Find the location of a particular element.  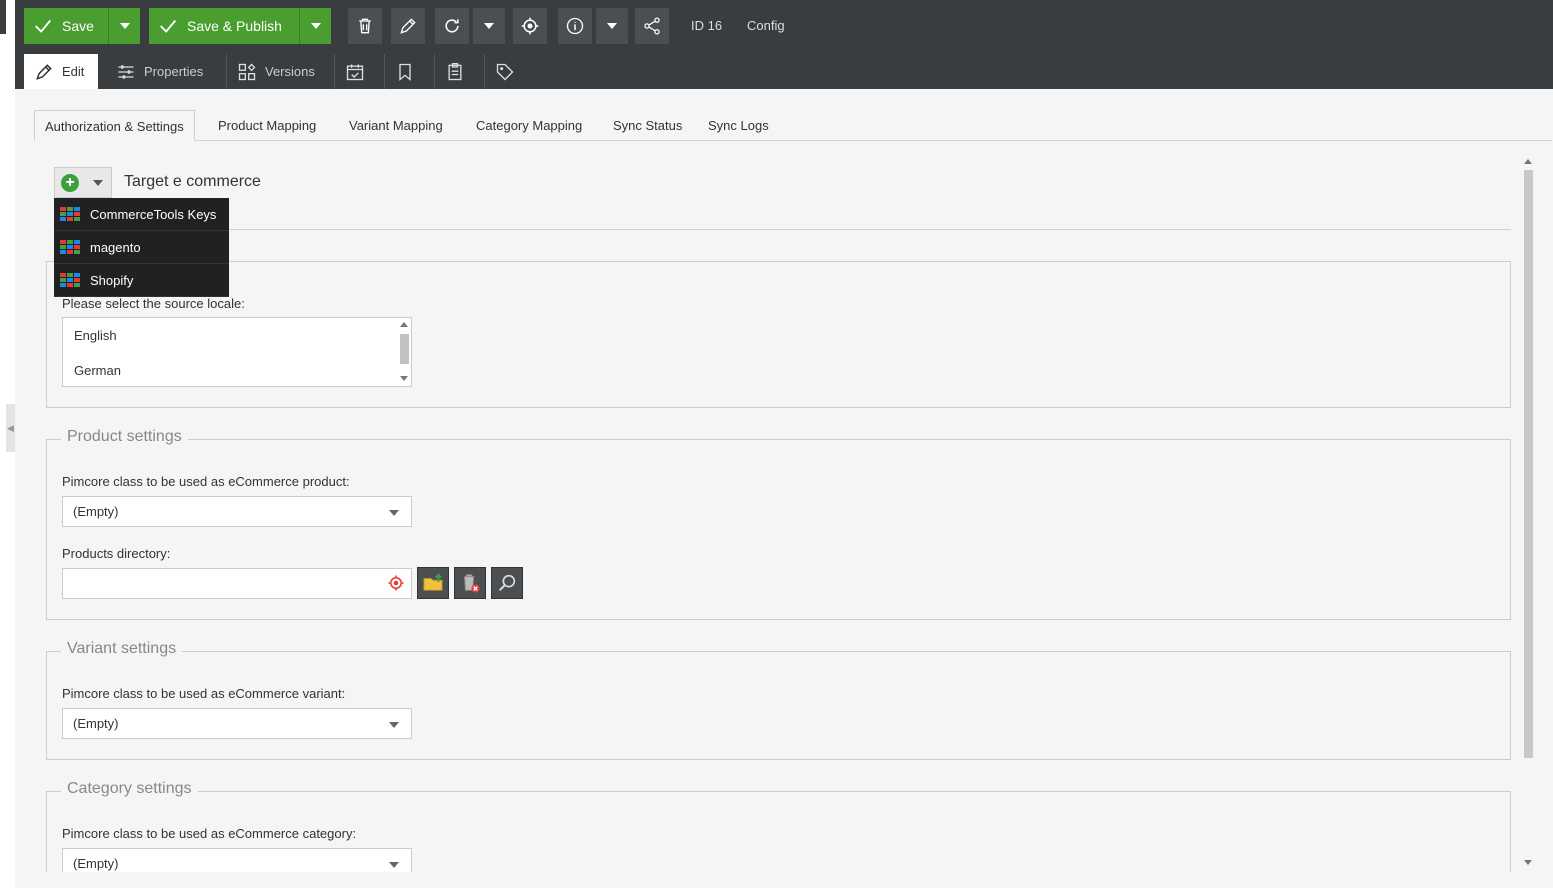

share-icon is located at coordinates (652, 26).